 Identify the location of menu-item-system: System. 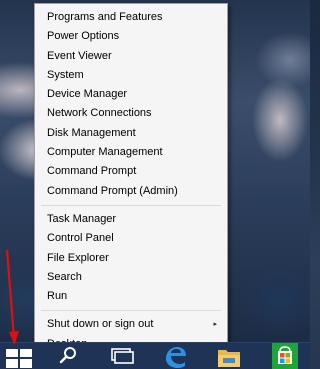
(131, 75).